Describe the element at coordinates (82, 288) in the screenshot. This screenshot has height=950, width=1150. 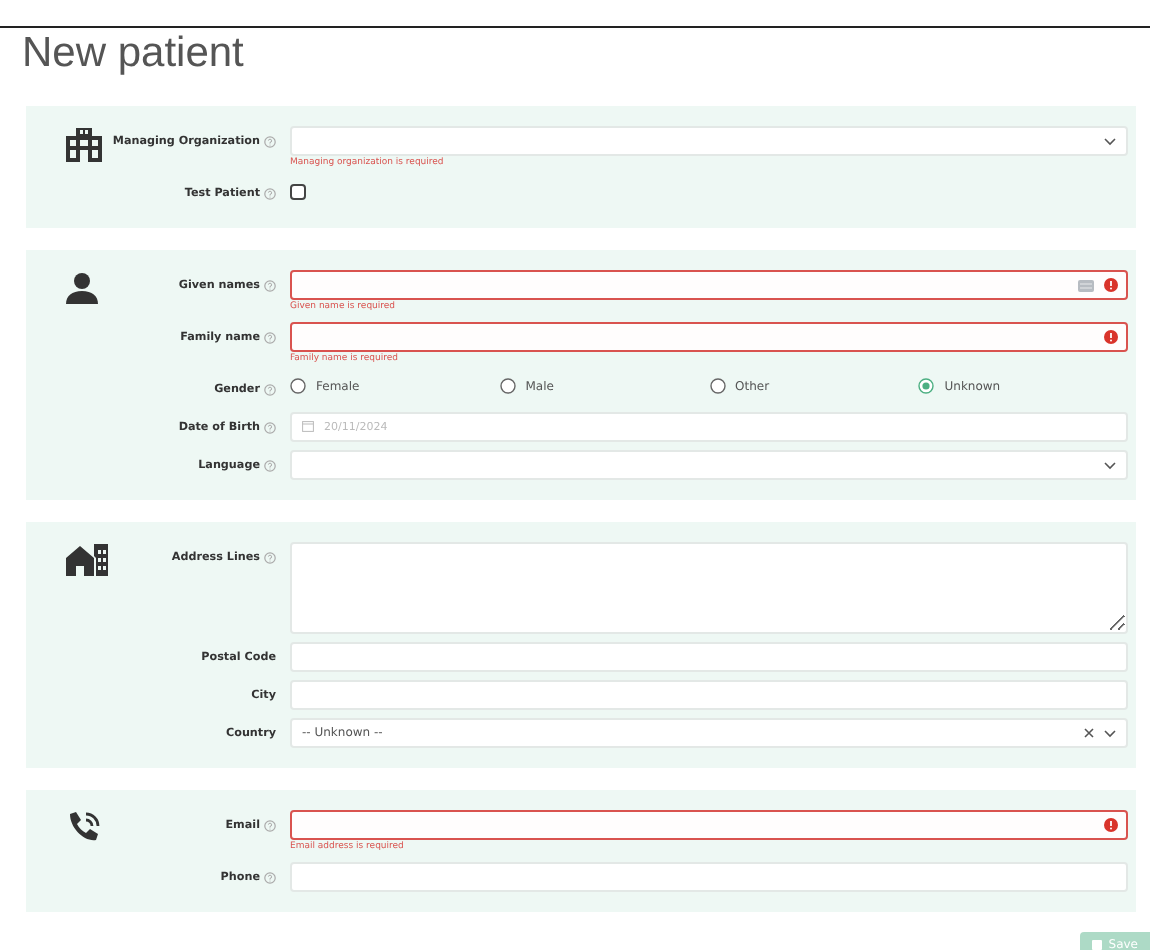
I see `person-icon` at that location.